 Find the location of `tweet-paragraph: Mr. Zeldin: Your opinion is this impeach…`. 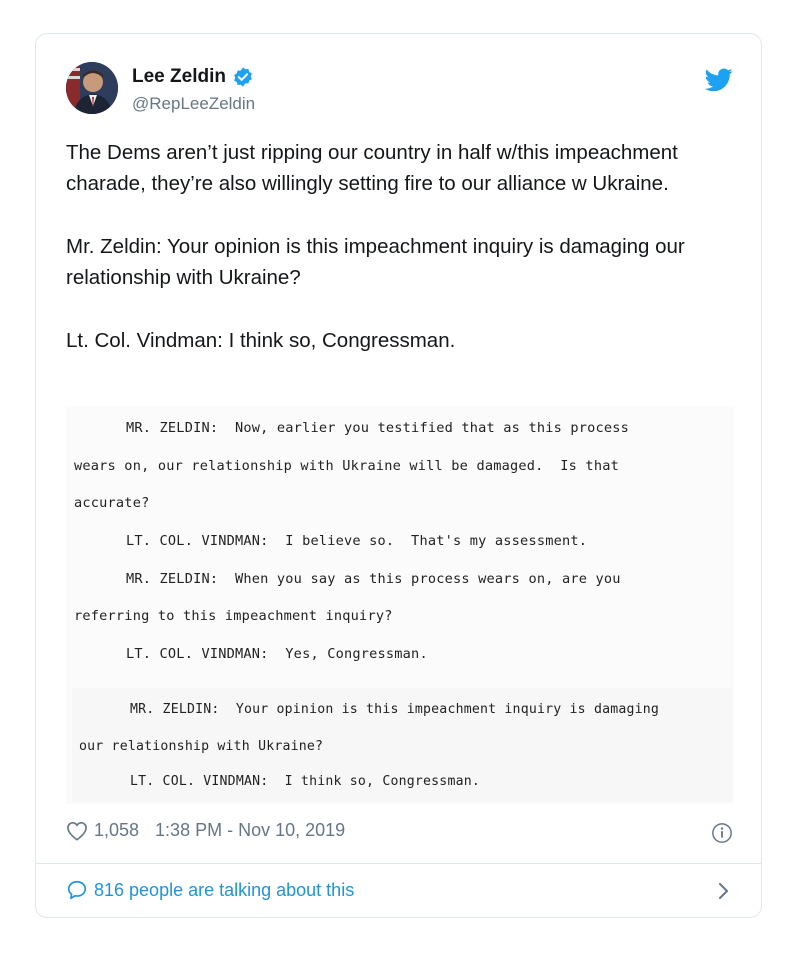

tweet-paragraph: Mr. Zeldin: Your opinion is this impeach… is located at coordinates (375, 262).